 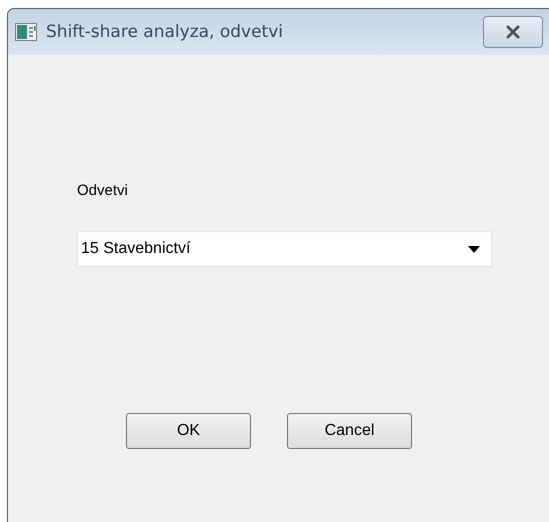 I want to click on close-button, so click(x=513, y=32).